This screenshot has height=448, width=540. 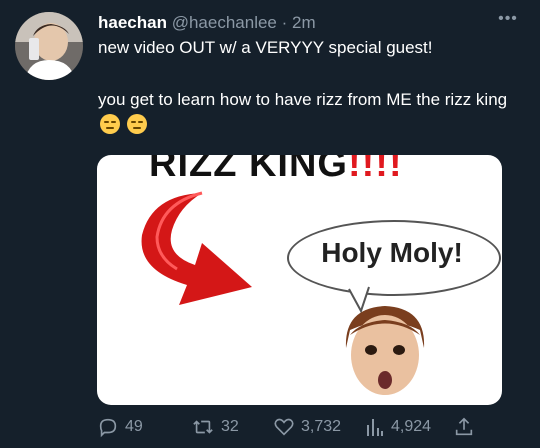 What do you see at coordinates (284, 427) in the screenshot?
I see `heart-icon` at bounding box center [284, 427].